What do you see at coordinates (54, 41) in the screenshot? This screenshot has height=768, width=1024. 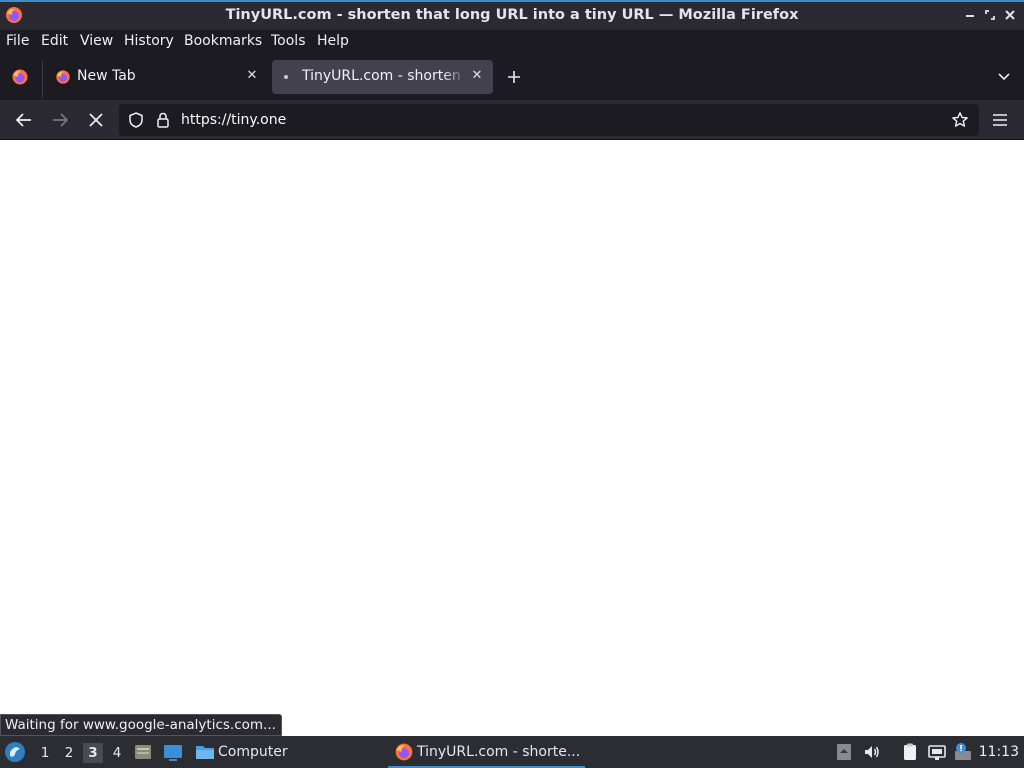 I see `menu-edit: Edit` at bounding box center [54, 41].